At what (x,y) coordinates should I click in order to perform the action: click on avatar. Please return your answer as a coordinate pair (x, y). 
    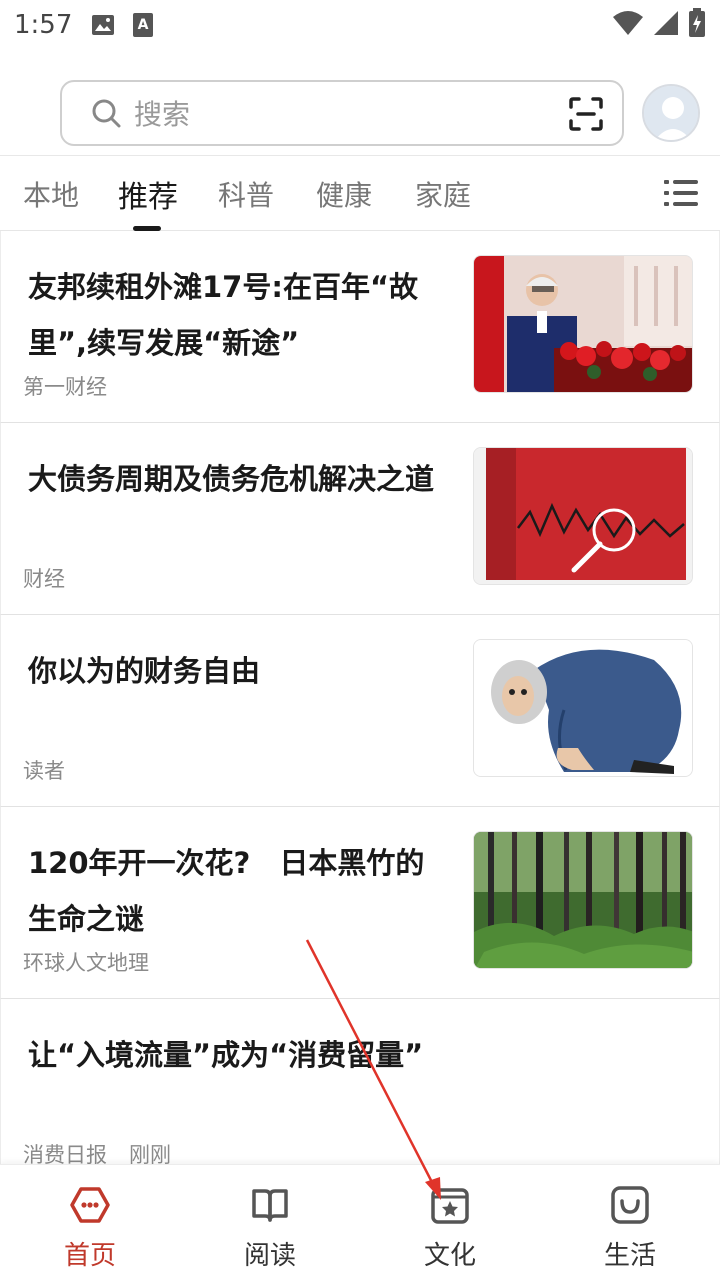
    Looking at the image, I should click on (671, 113).